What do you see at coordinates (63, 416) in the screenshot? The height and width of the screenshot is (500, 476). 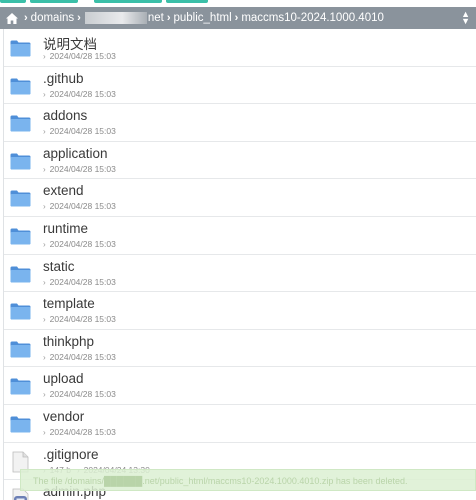 I see `file-name: vendor` at bounding box center [63, 416].